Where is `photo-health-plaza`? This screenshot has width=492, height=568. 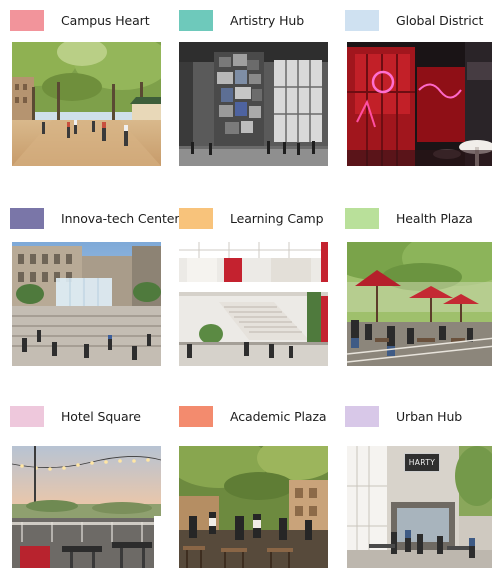
photo-health-plaza is located at coordinates (419, 304).